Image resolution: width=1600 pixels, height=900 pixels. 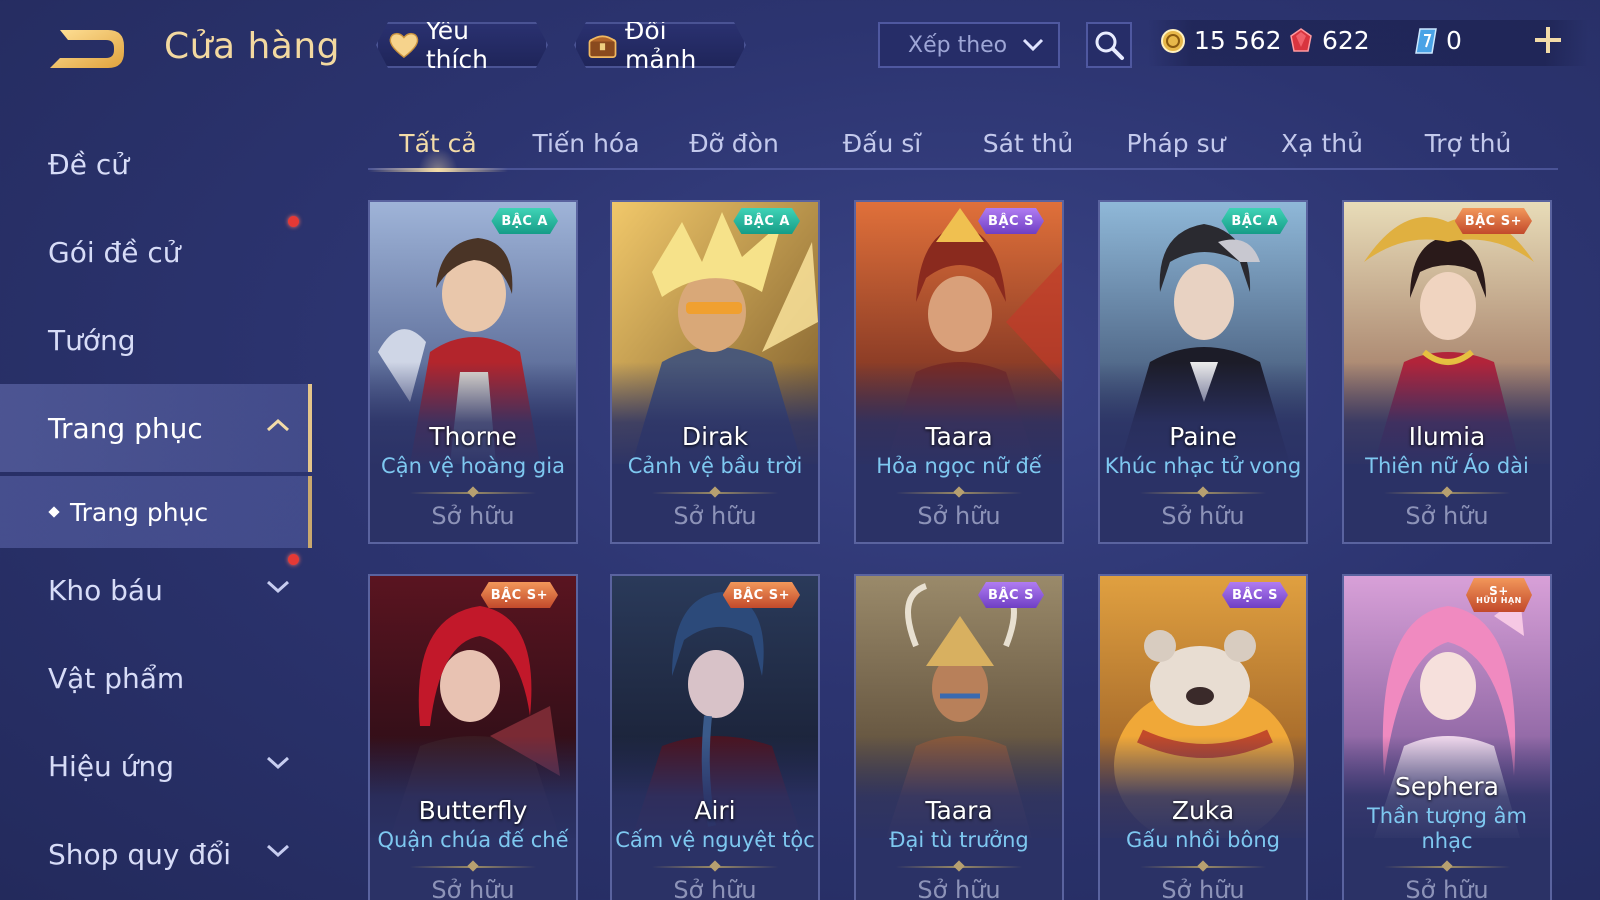 What do you see at coordinates (959, 737) in the screenshot?
I see `skin-card: BẬC S Taara Đại tù trưởng Sở hữu` at bounding box center [959, 737].